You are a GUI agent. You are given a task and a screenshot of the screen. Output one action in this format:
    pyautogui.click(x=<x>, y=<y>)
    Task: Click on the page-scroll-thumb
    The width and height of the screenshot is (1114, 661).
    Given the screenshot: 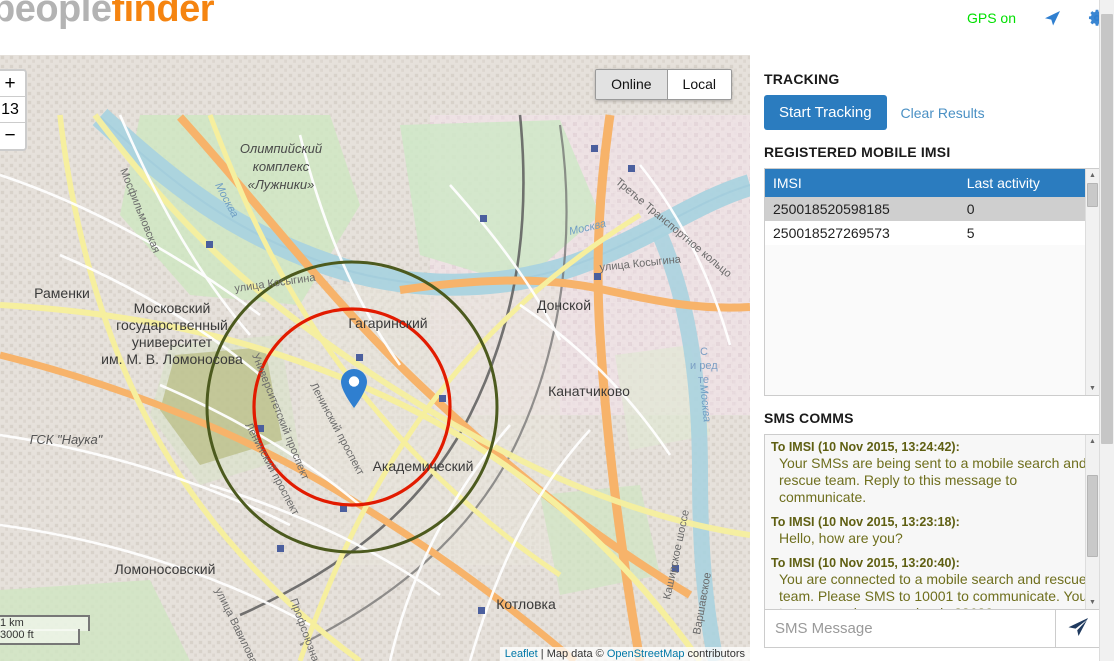 What is the action you would take?
    pyautogui.click(x=1107, y=229)
    